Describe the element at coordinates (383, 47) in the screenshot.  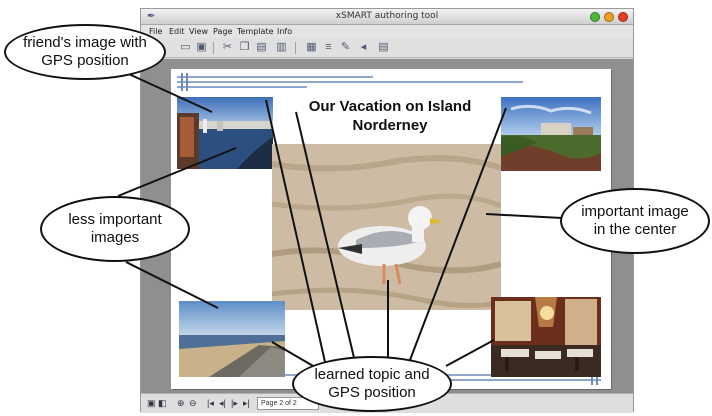
I see `layout-icon: ▤` at that location.